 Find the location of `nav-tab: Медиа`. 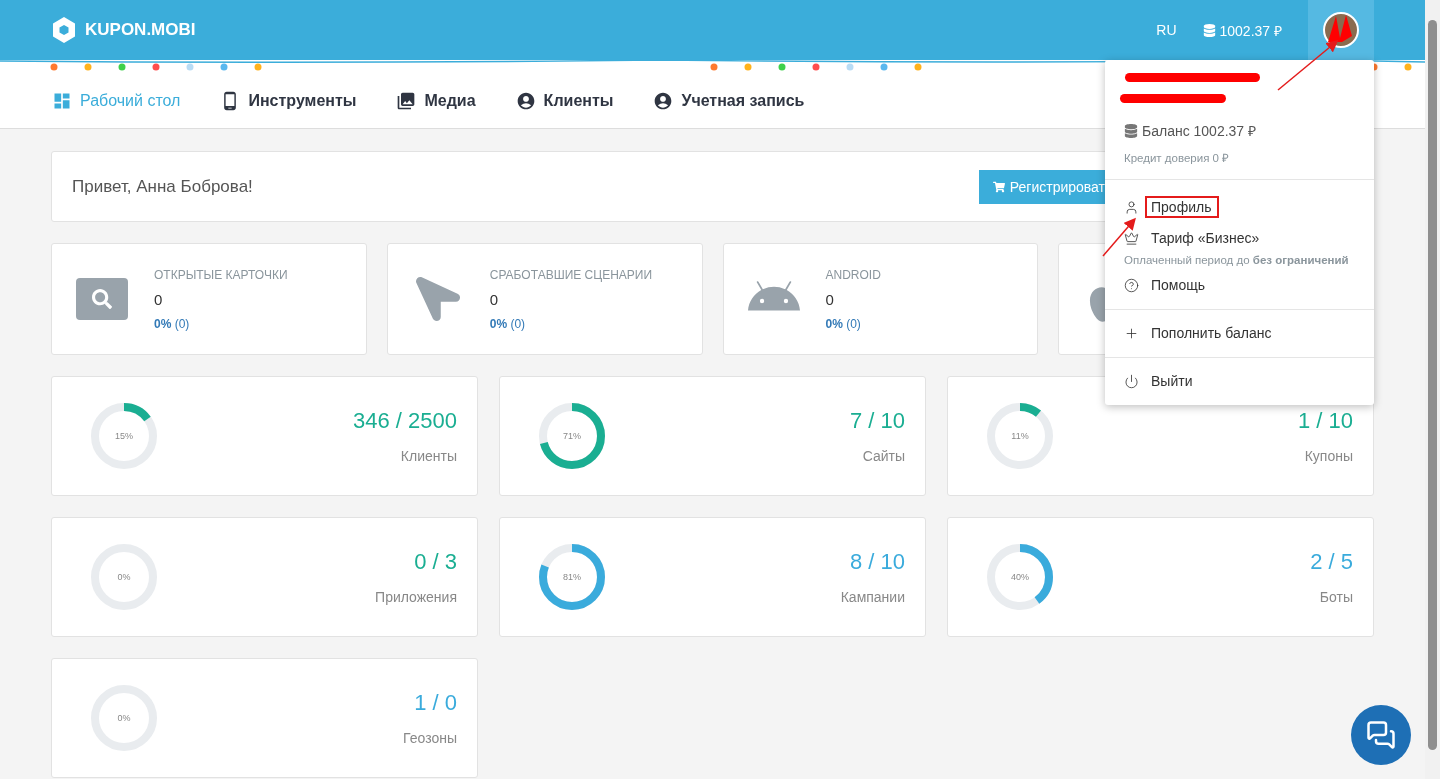

nav-tab: Медиа is located at coordinates (436, 101).